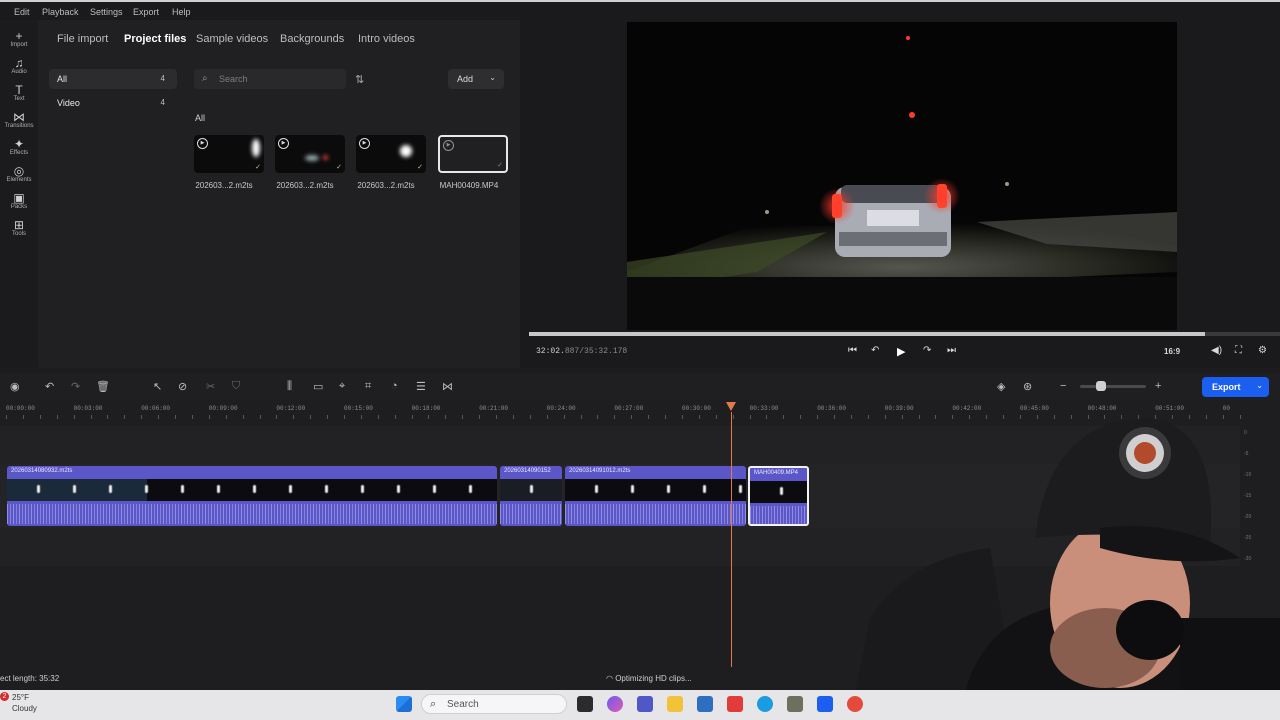  I want to click on filmstrip-light, so click(254, 489).